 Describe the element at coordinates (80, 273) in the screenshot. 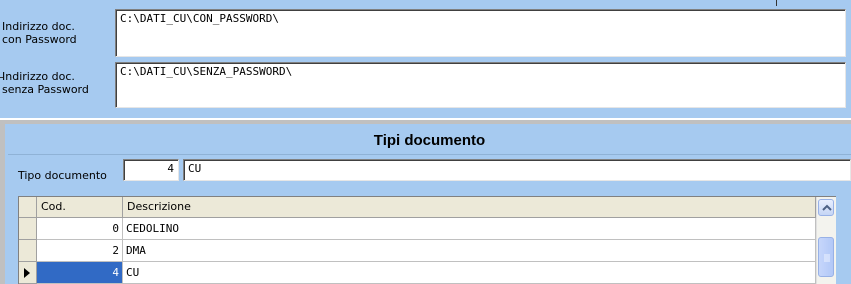

I see `cell-code-selected: 4` at that location.